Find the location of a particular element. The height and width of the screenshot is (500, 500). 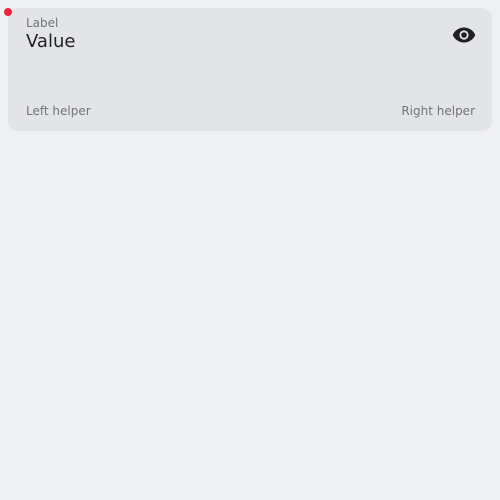

field-label: Label is located at coordinates (42, 23).